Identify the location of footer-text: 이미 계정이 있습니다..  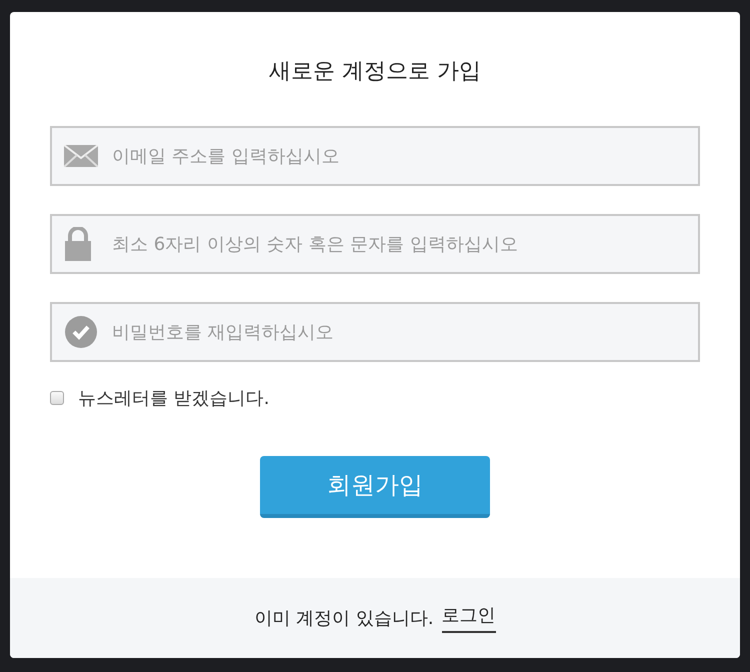
(344, 618).